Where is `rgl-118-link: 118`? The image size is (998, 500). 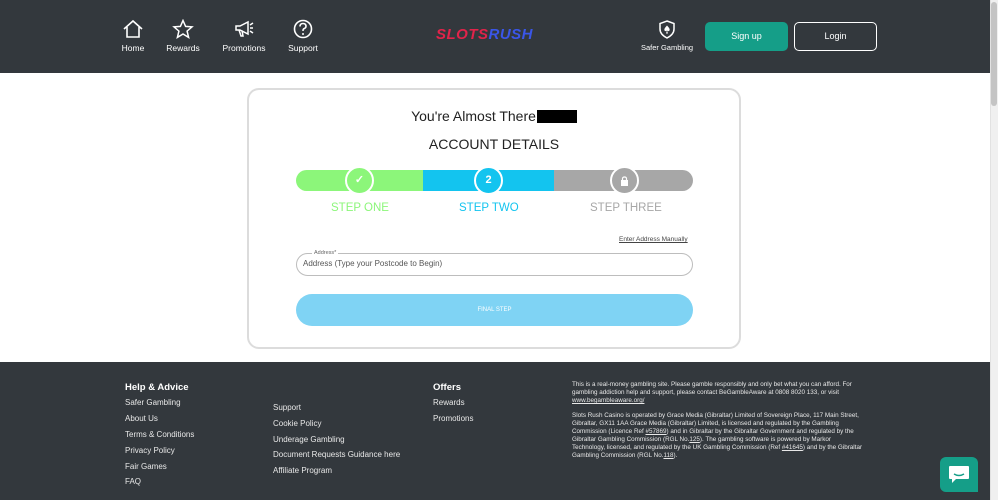 rgl-118-link: 118 is located at coordinates (668, 455).